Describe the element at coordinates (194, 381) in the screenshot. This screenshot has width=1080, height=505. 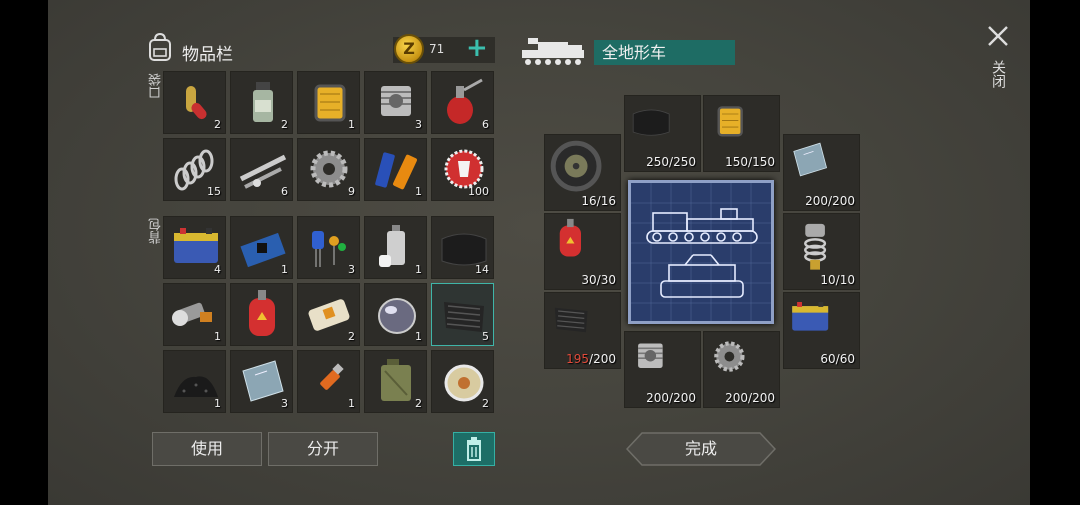
I see `inventory-slot-coal-pile: 1` at that location.